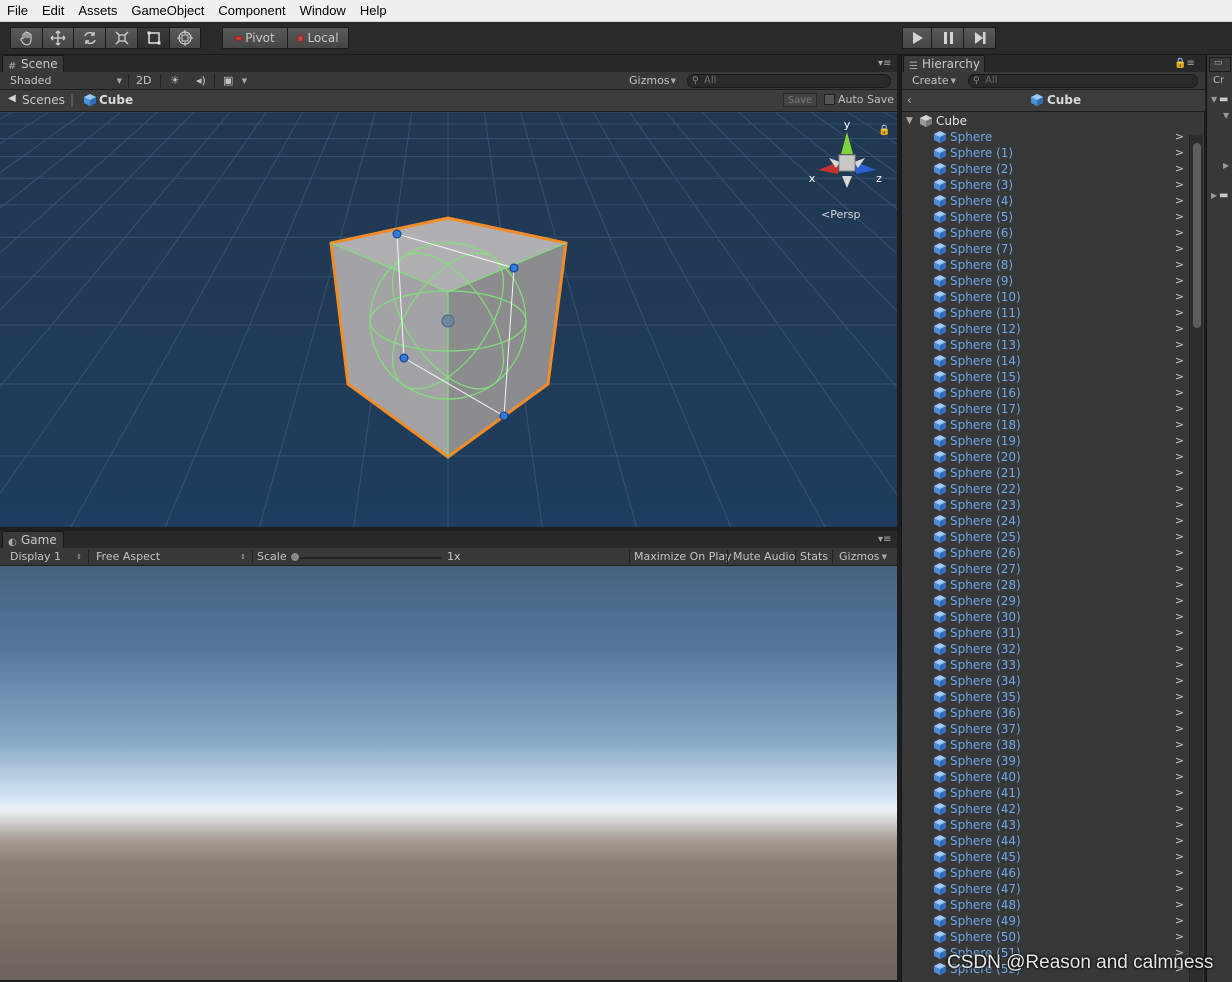 The width and height of the screenshot is (1232, 982). I want to click on hierarchy-item: Sphere (7) >, so click(1045, 249).